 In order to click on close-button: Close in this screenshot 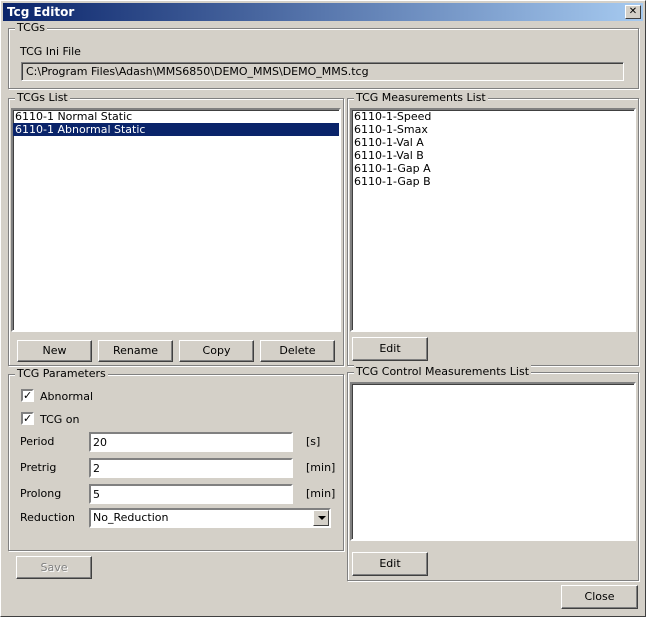, I will do `click(599, 597)`.